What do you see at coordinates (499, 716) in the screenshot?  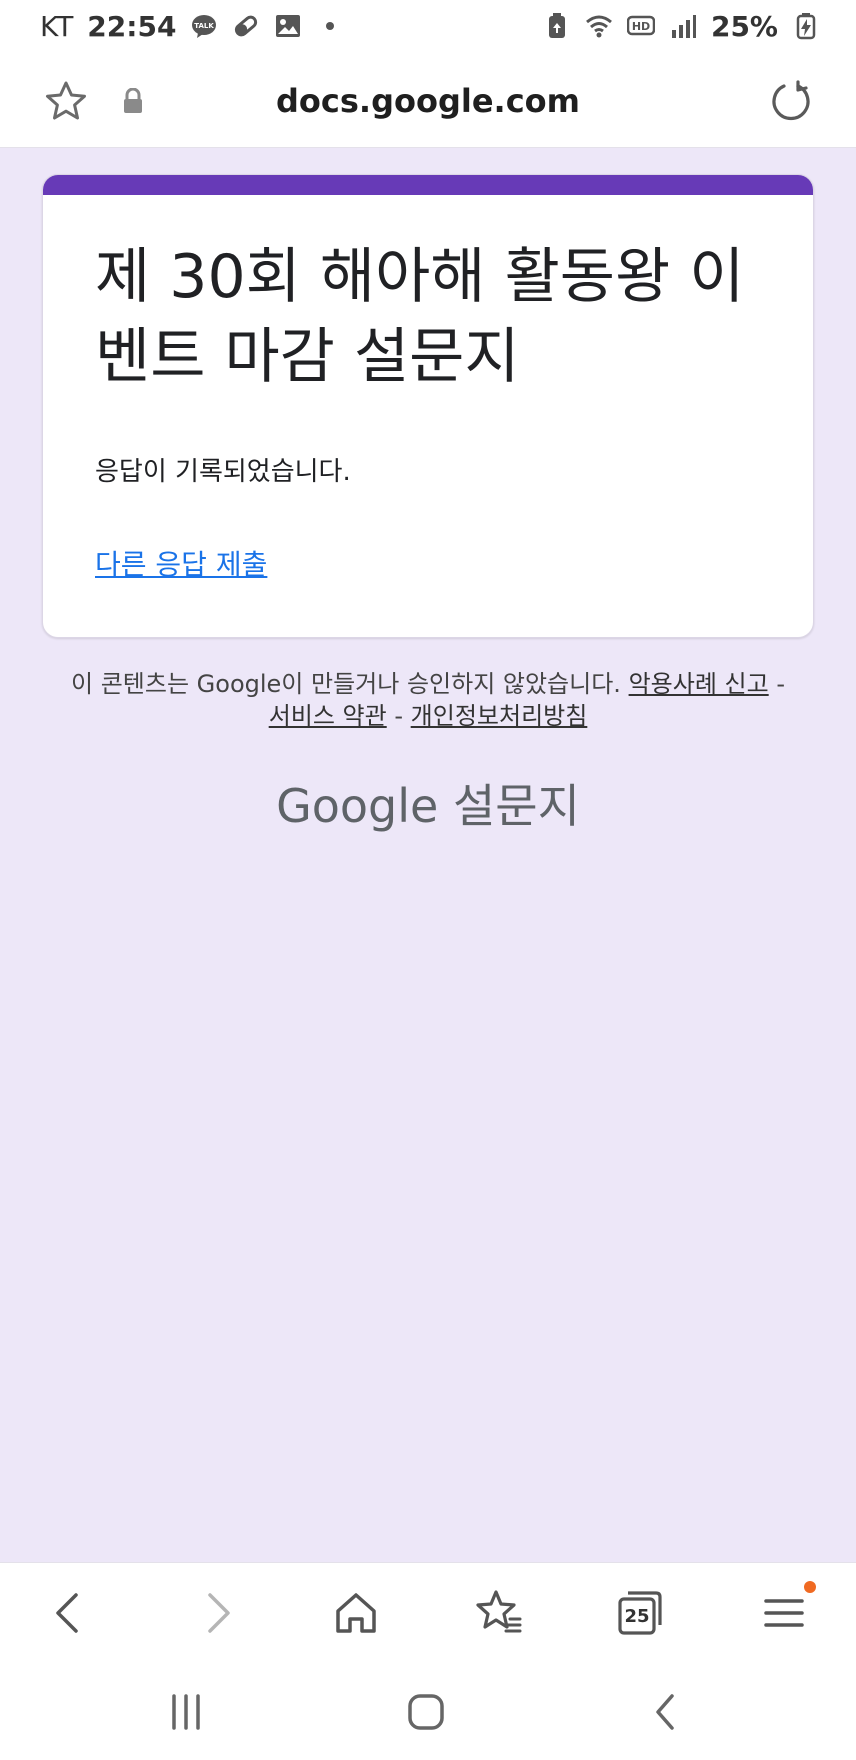 I see `privacy-policy-link: 개인정보처리방침` at bounding box center [499, 716].